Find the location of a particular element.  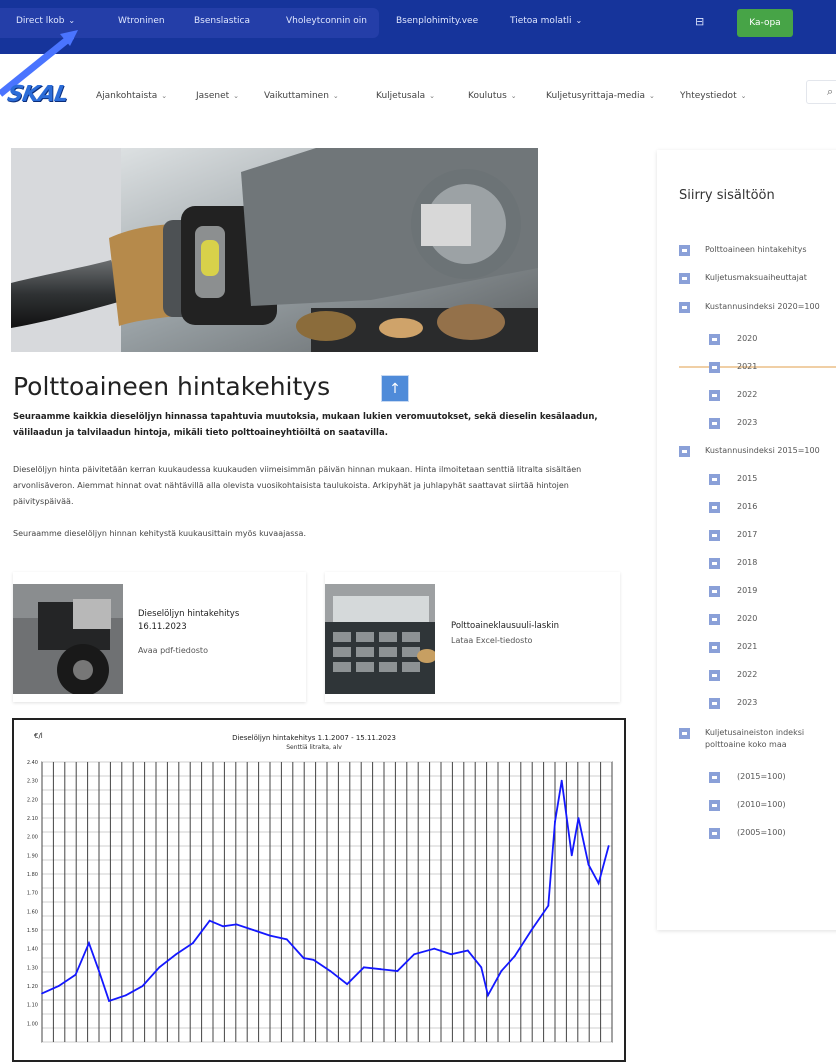

utility-link-bsenslastica: Bsenslastica is located at coordinates (222, 21).